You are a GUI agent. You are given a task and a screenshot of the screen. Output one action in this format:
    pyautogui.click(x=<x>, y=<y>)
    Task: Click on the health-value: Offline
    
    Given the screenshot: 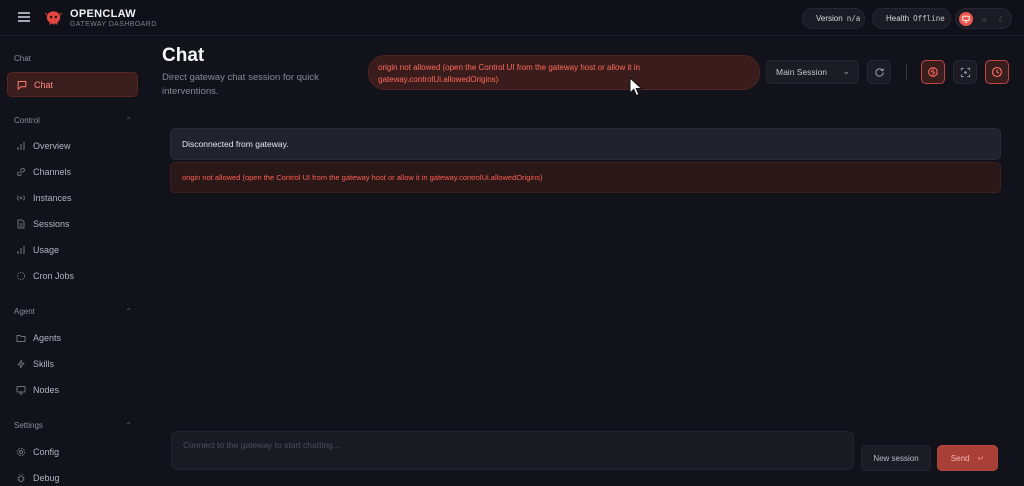 What is the action you would take?
    pyautogui.click(x=929, y=18)
    